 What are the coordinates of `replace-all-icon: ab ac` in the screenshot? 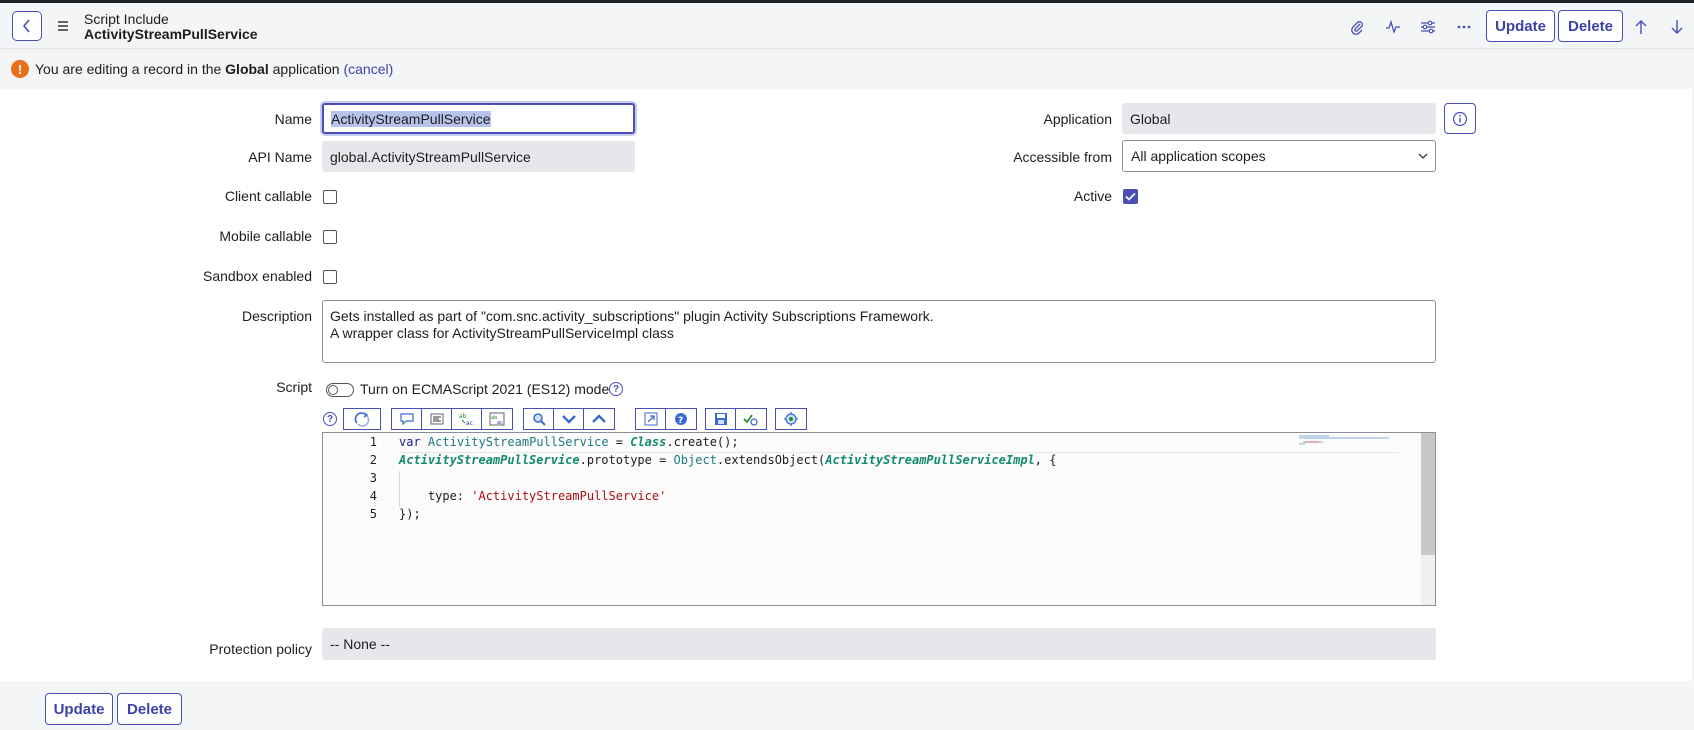 It's located at (497, 419).